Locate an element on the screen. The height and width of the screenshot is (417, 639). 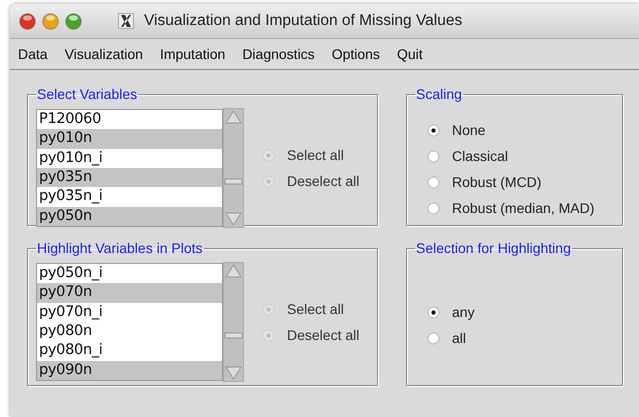
option-label: all is located at coordinates (459, 338).